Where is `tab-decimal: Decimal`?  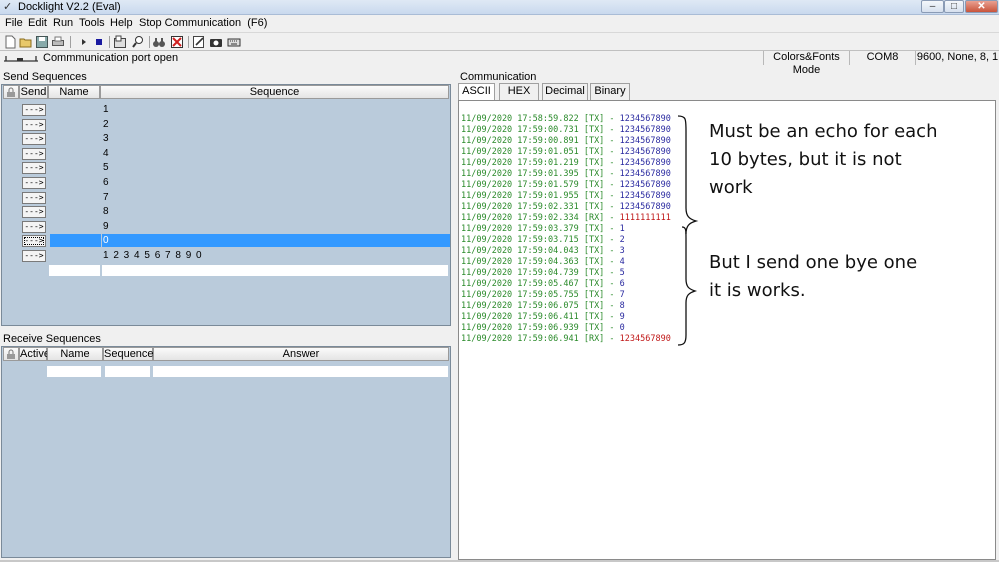 tab-decimal: Decimal is located at coordinates (565, 91).